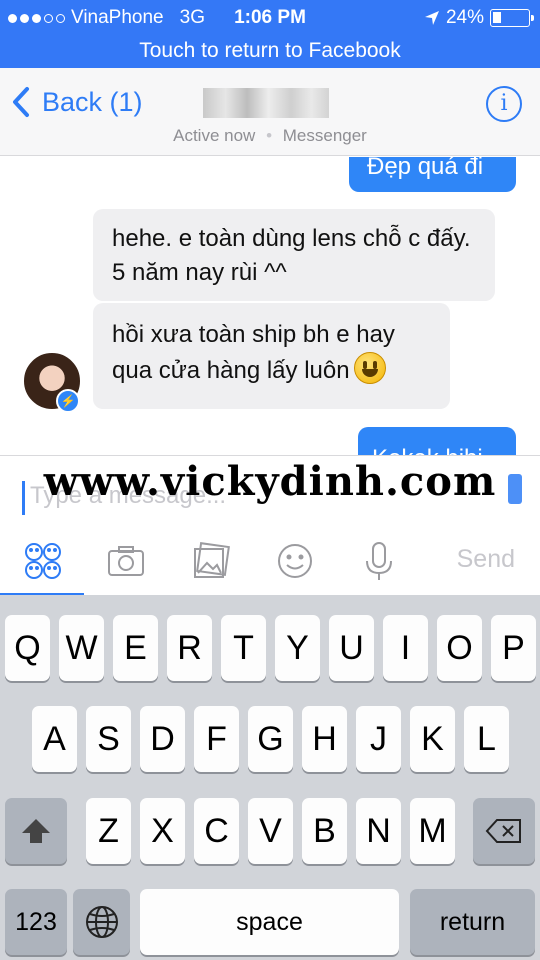 Image resolution: width=540 pixels, height=960 pixels. Describe the element at coordinates (512, 18) in the screenshot. I see `battery-icon` at that location.